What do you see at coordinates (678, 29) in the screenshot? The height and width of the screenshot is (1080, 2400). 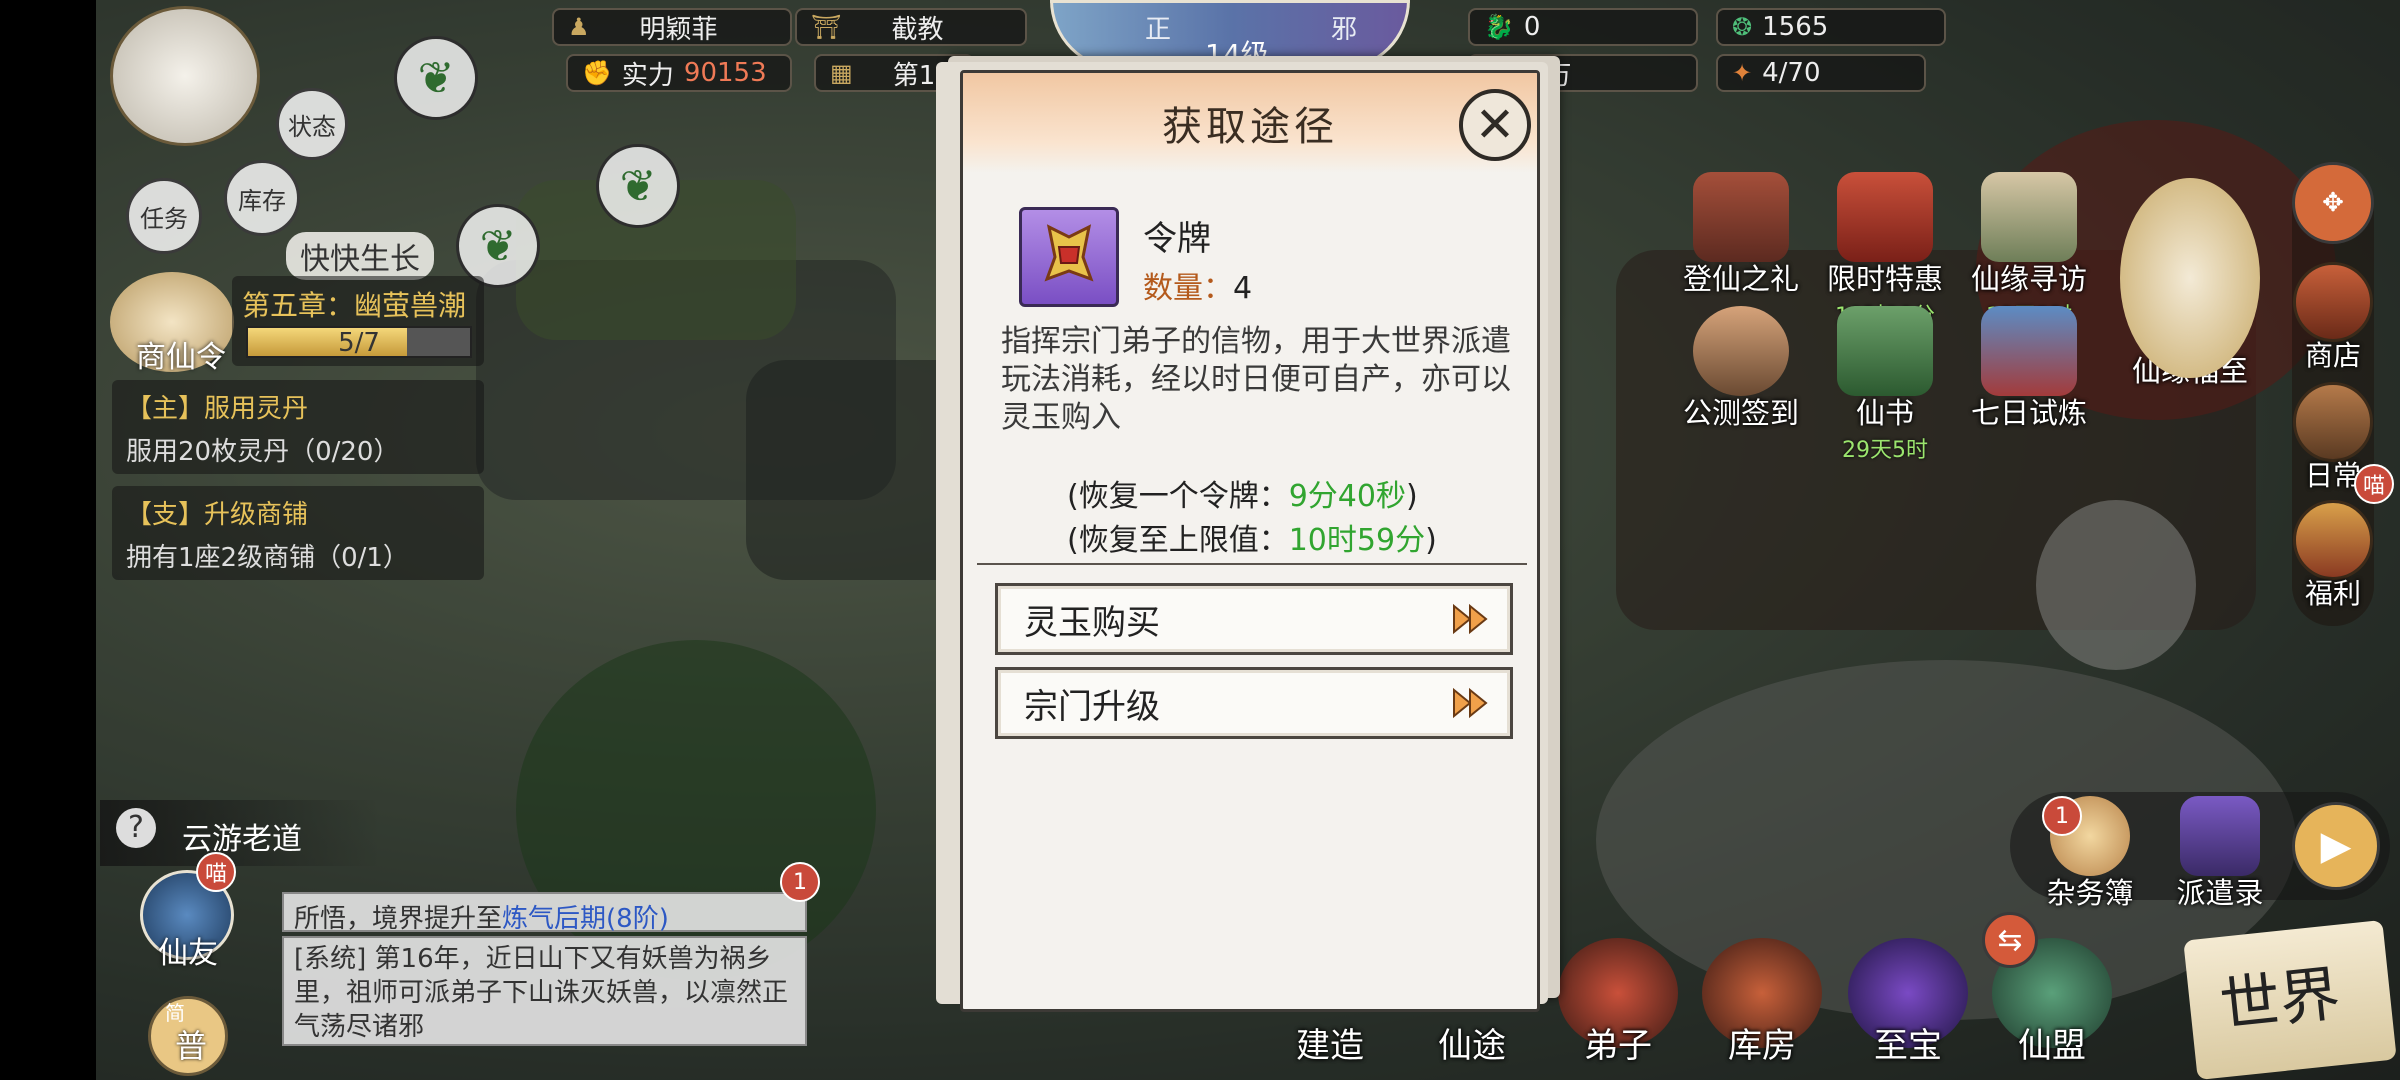 I see `player-name: 明颖菲` at bounding box center [678, 29].